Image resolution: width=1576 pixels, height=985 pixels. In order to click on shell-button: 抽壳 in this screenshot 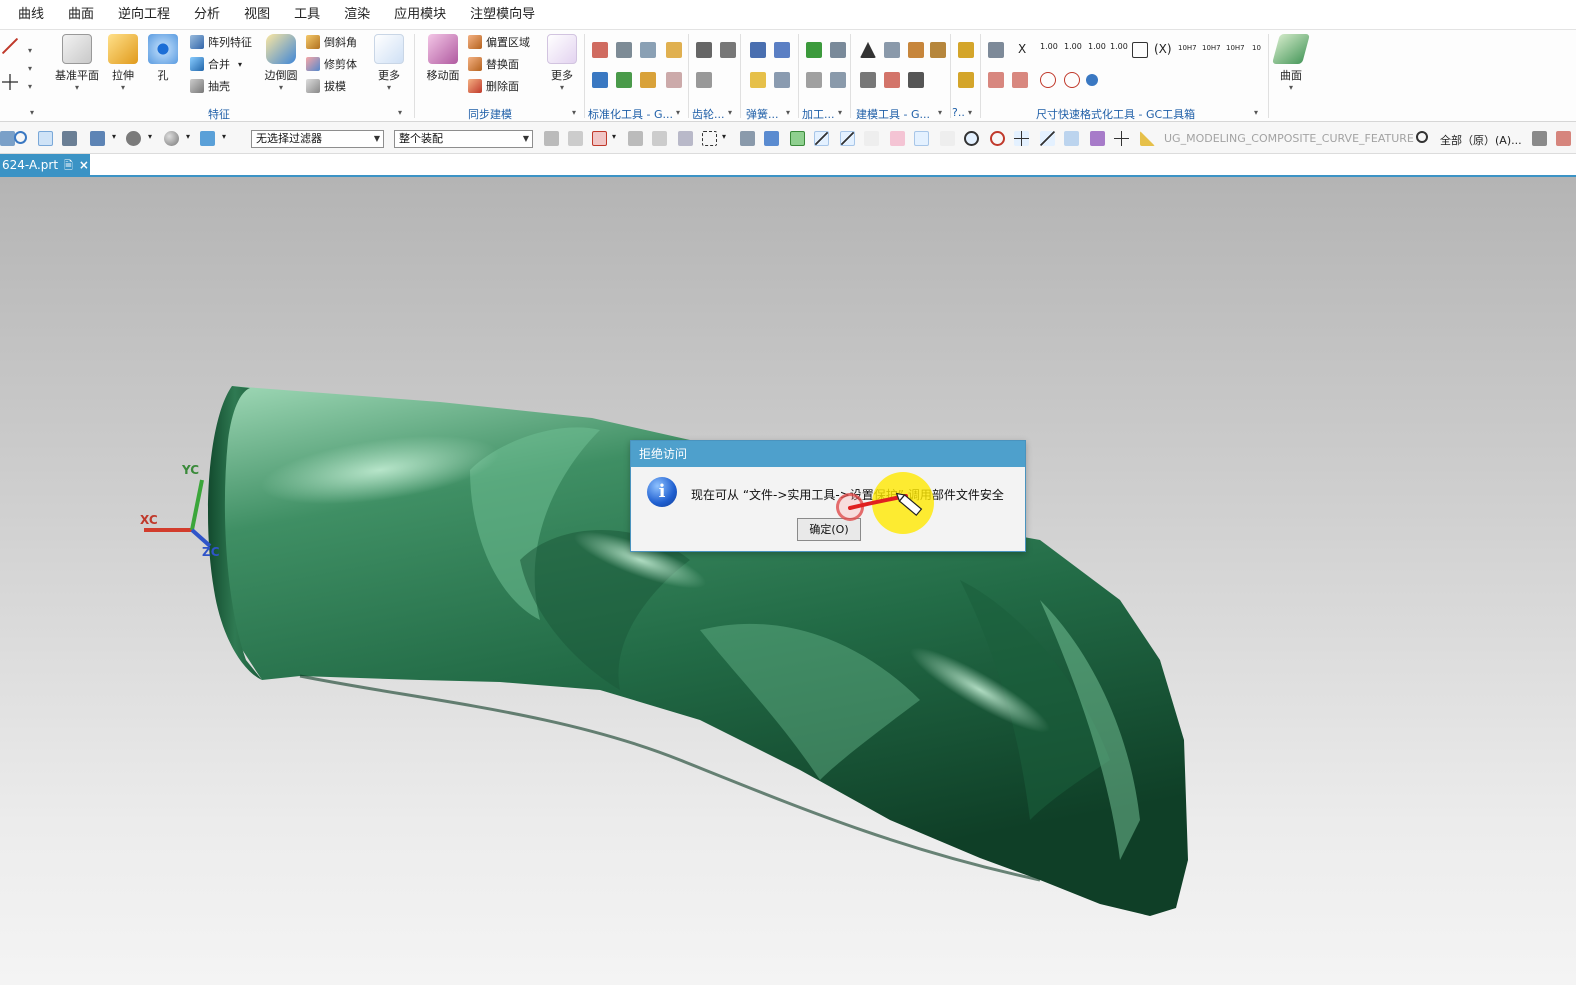, I will do `click(210, 86)`.